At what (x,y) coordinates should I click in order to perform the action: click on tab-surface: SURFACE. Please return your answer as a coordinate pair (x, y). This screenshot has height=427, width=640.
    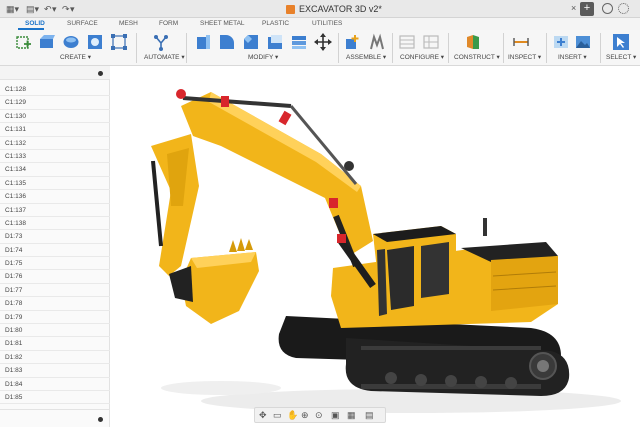
    Looking at the image, I should click on (82, 24).